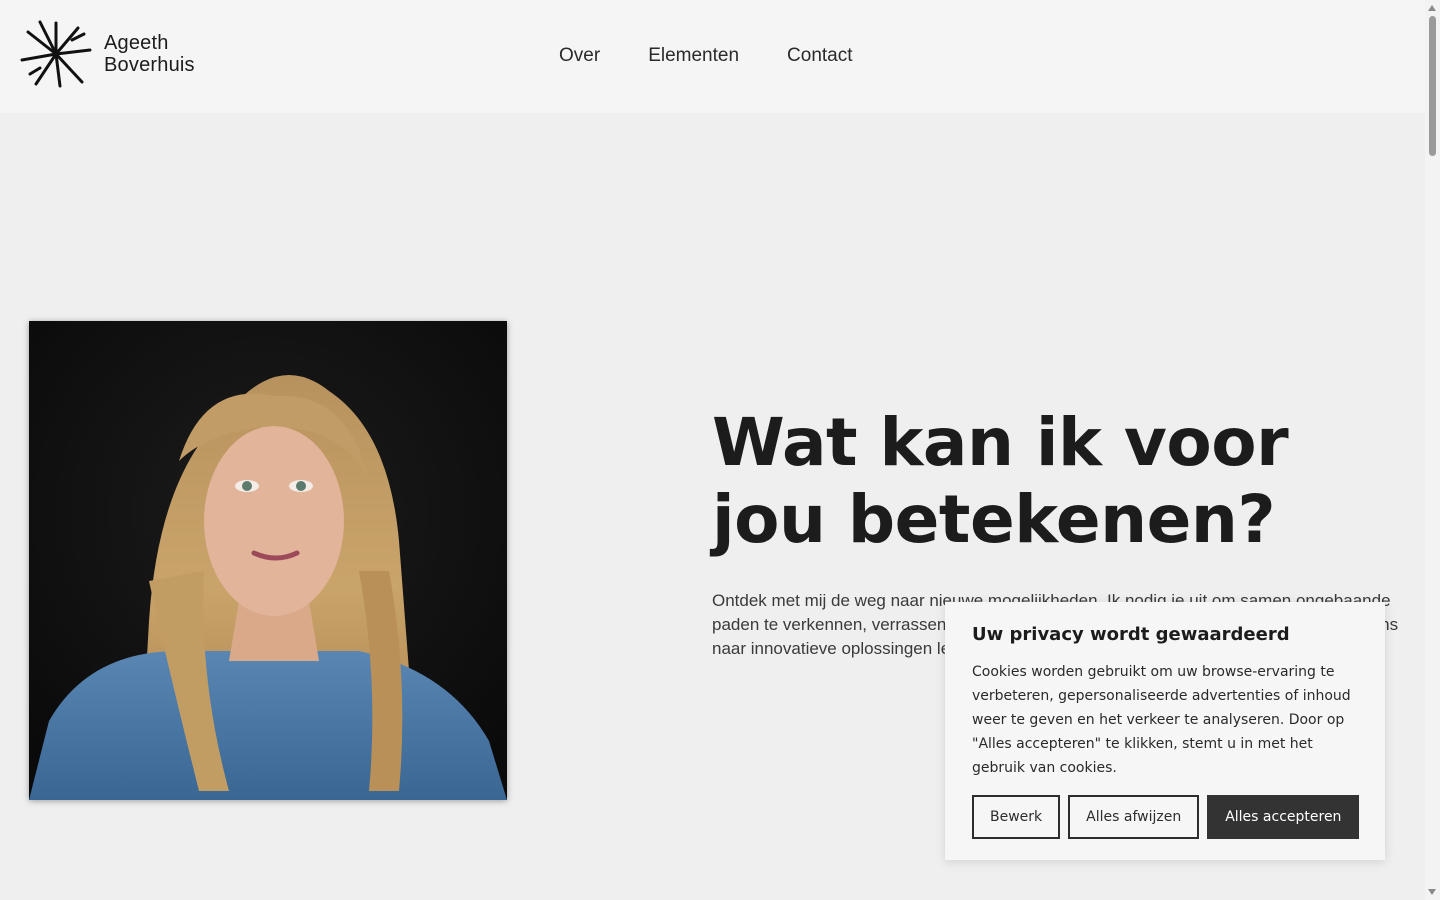 This screenshot has height=900, width=1440. Describe the element at coordinates (1131, 634) in the screenshot. I see `cookie-title: Uw privacy wordt gewaardeerd` at that location.